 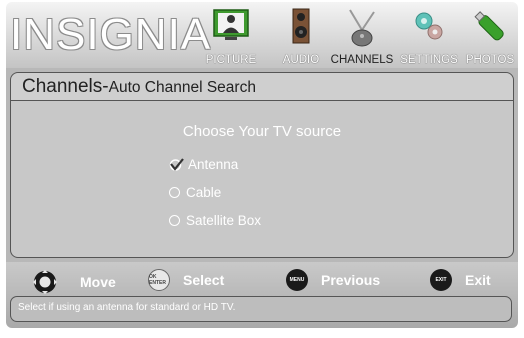 What do you see at coordinates (231, 60) in the screenshot?
I see `menu-label-picture: PICTURE` at bounding box center [231, 60].